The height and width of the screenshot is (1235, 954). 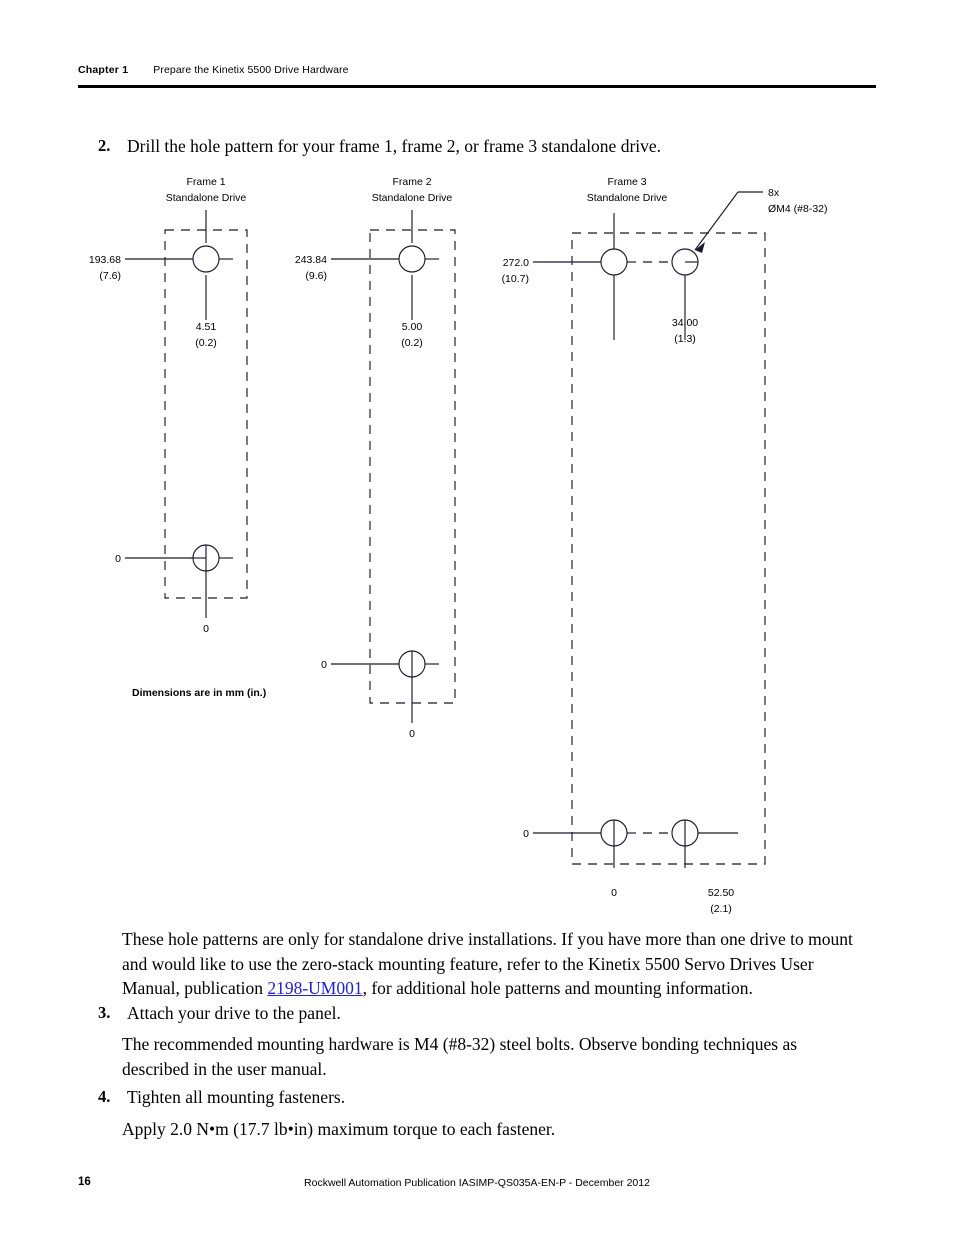 What do you see at coordinates (478, 1013) in the screenshot?
I see `step-3: 3. Attach your drive to the panel.` at bounding box center [478, 1013].